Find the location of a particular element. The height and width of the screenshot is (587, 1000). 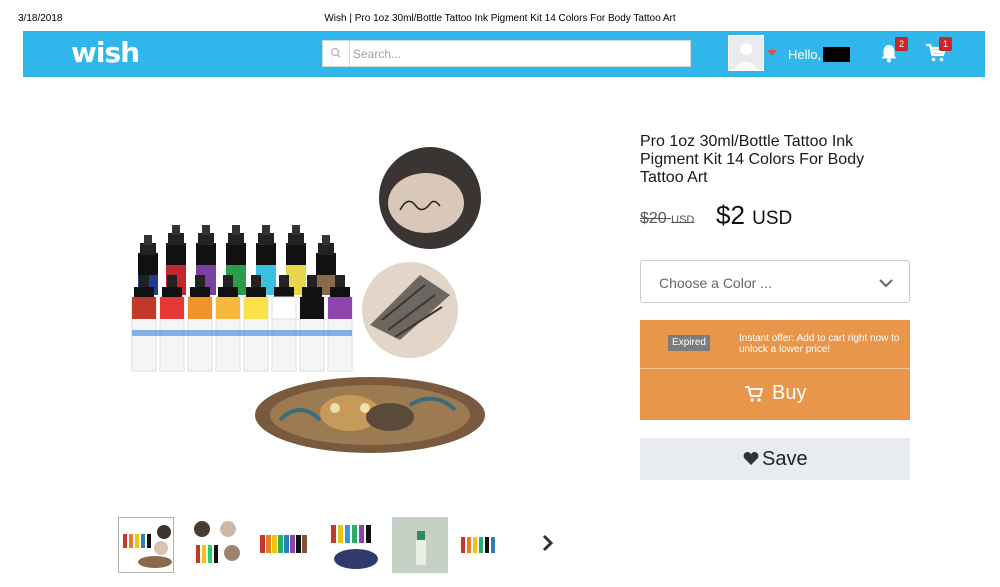

top-navigation-bar: wish Hello, 2 1 is located at coordinates (504, 54).